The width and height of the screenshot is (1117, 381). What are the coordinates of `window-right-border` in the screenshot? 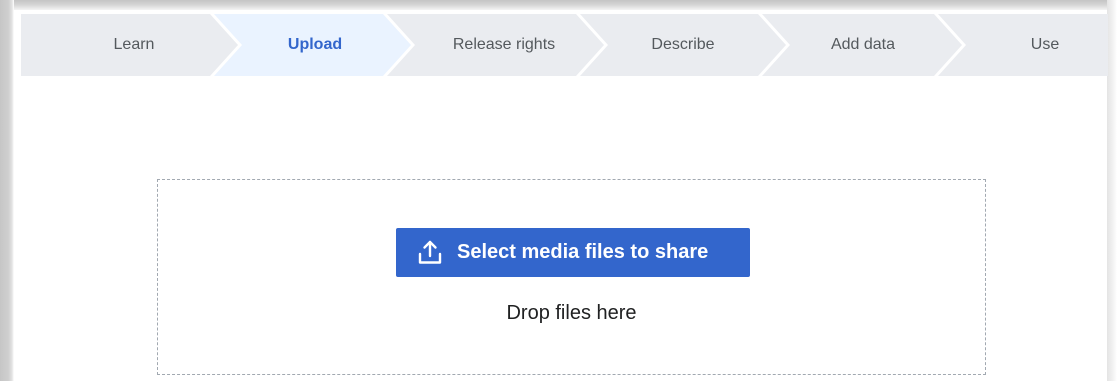 It's located at (1112, 190).